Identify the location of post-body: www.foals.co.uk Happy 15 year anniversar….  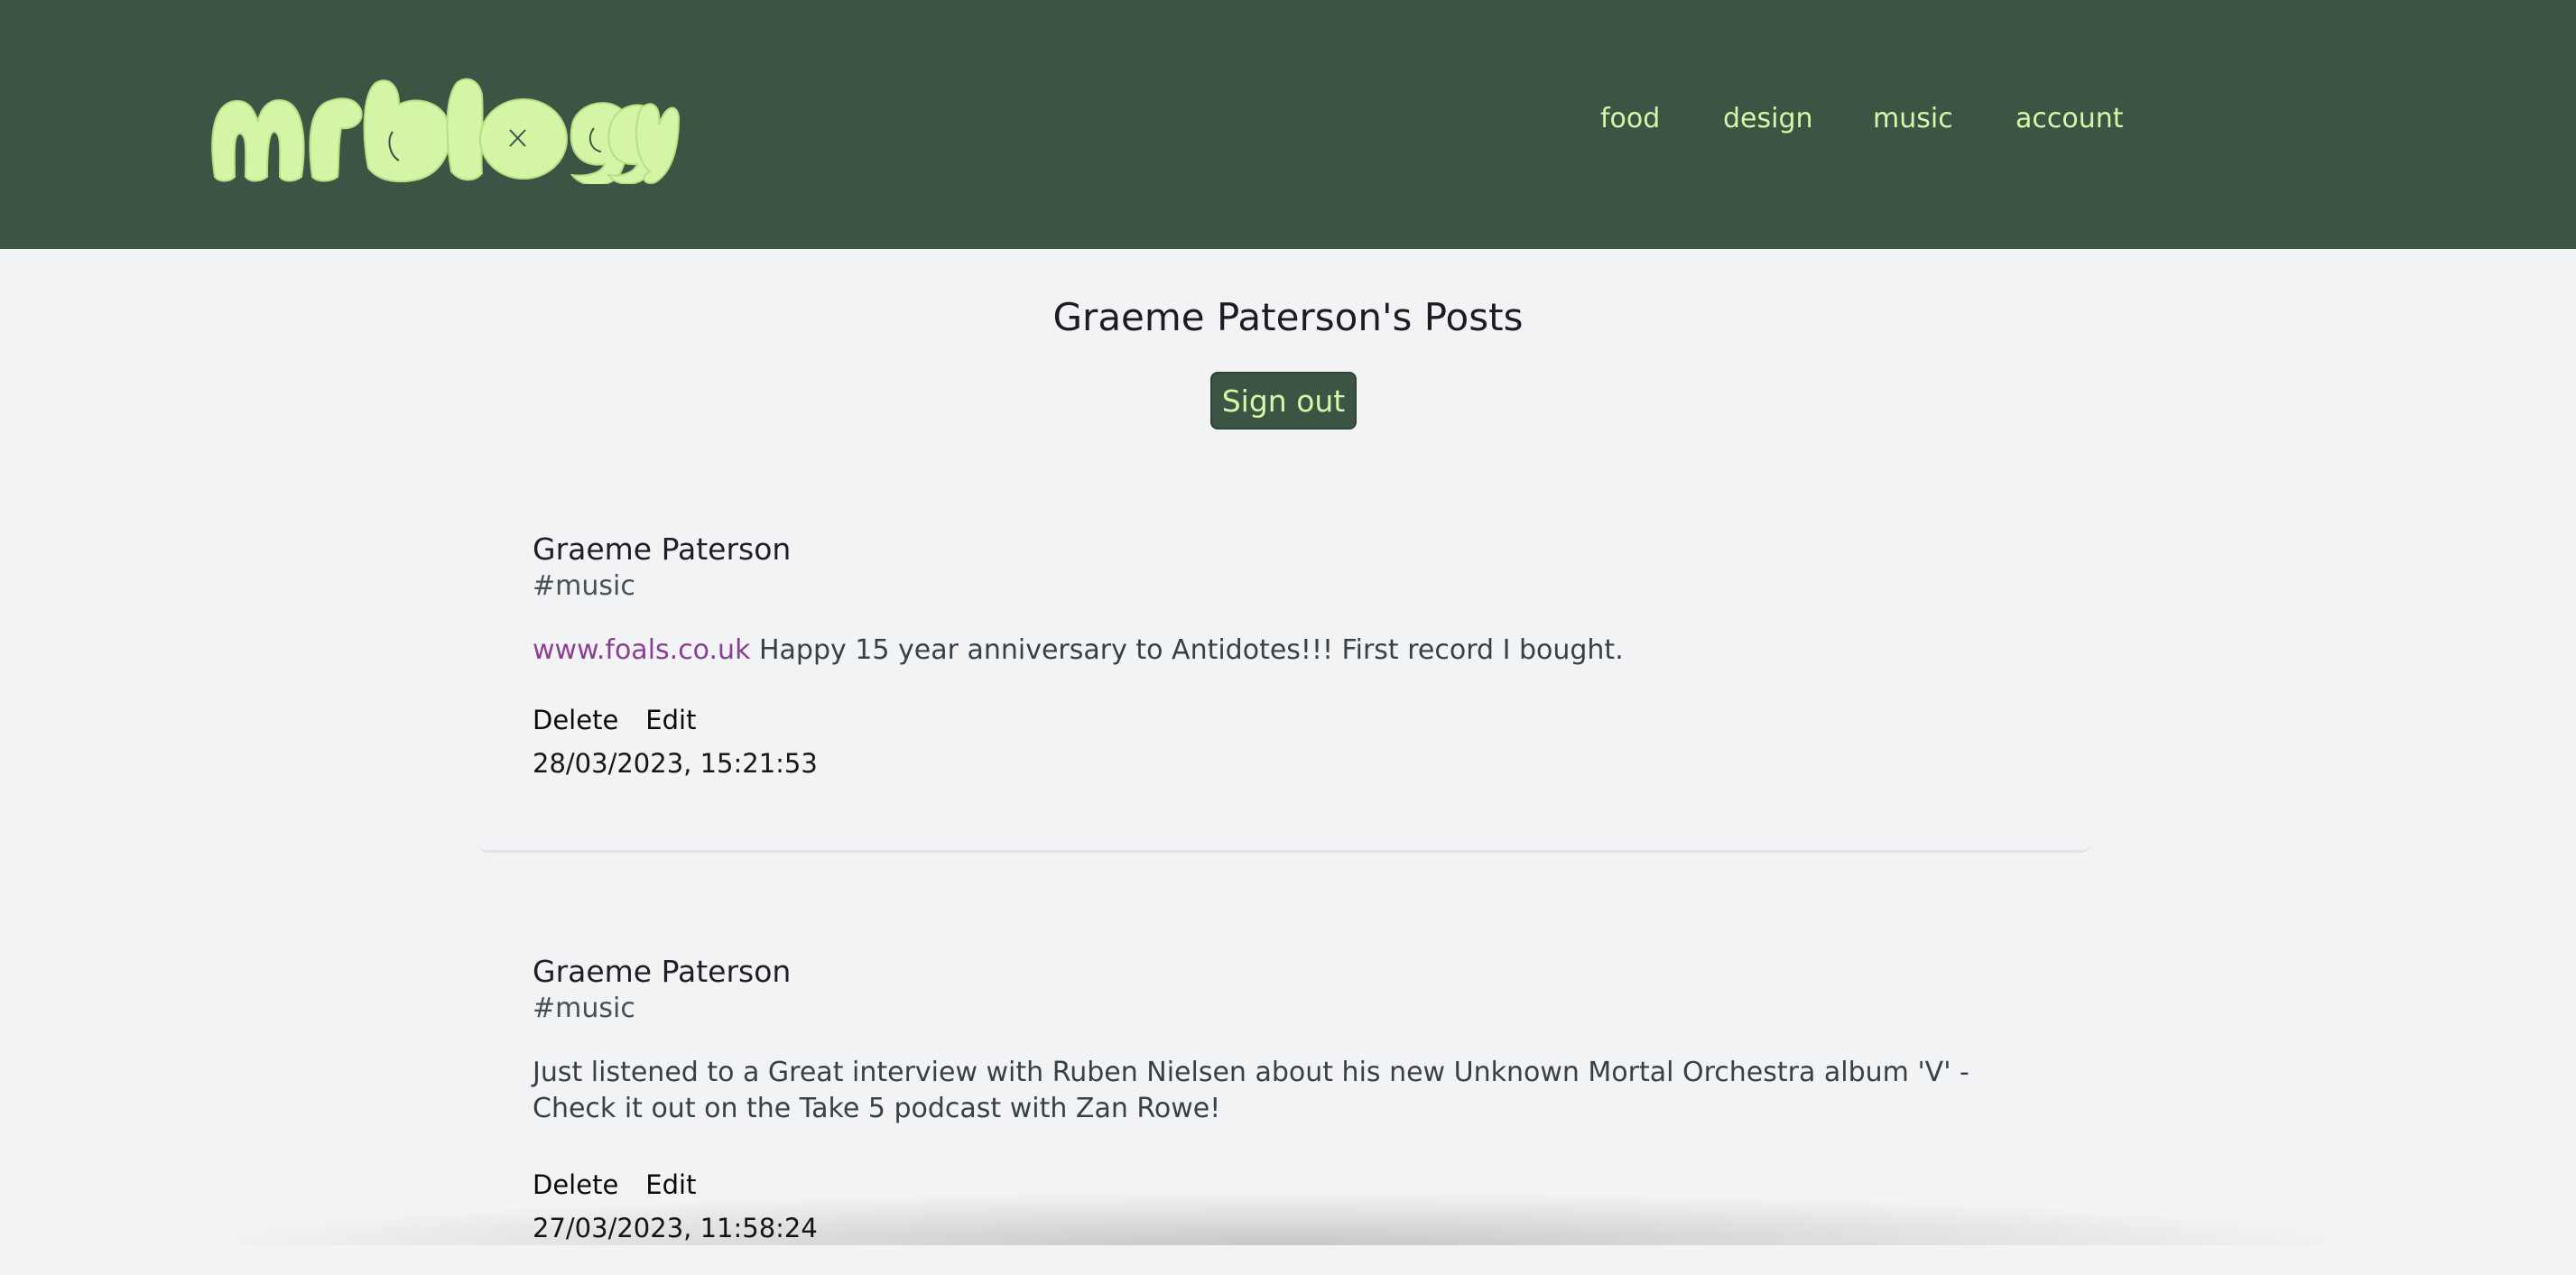
(1295, 651).